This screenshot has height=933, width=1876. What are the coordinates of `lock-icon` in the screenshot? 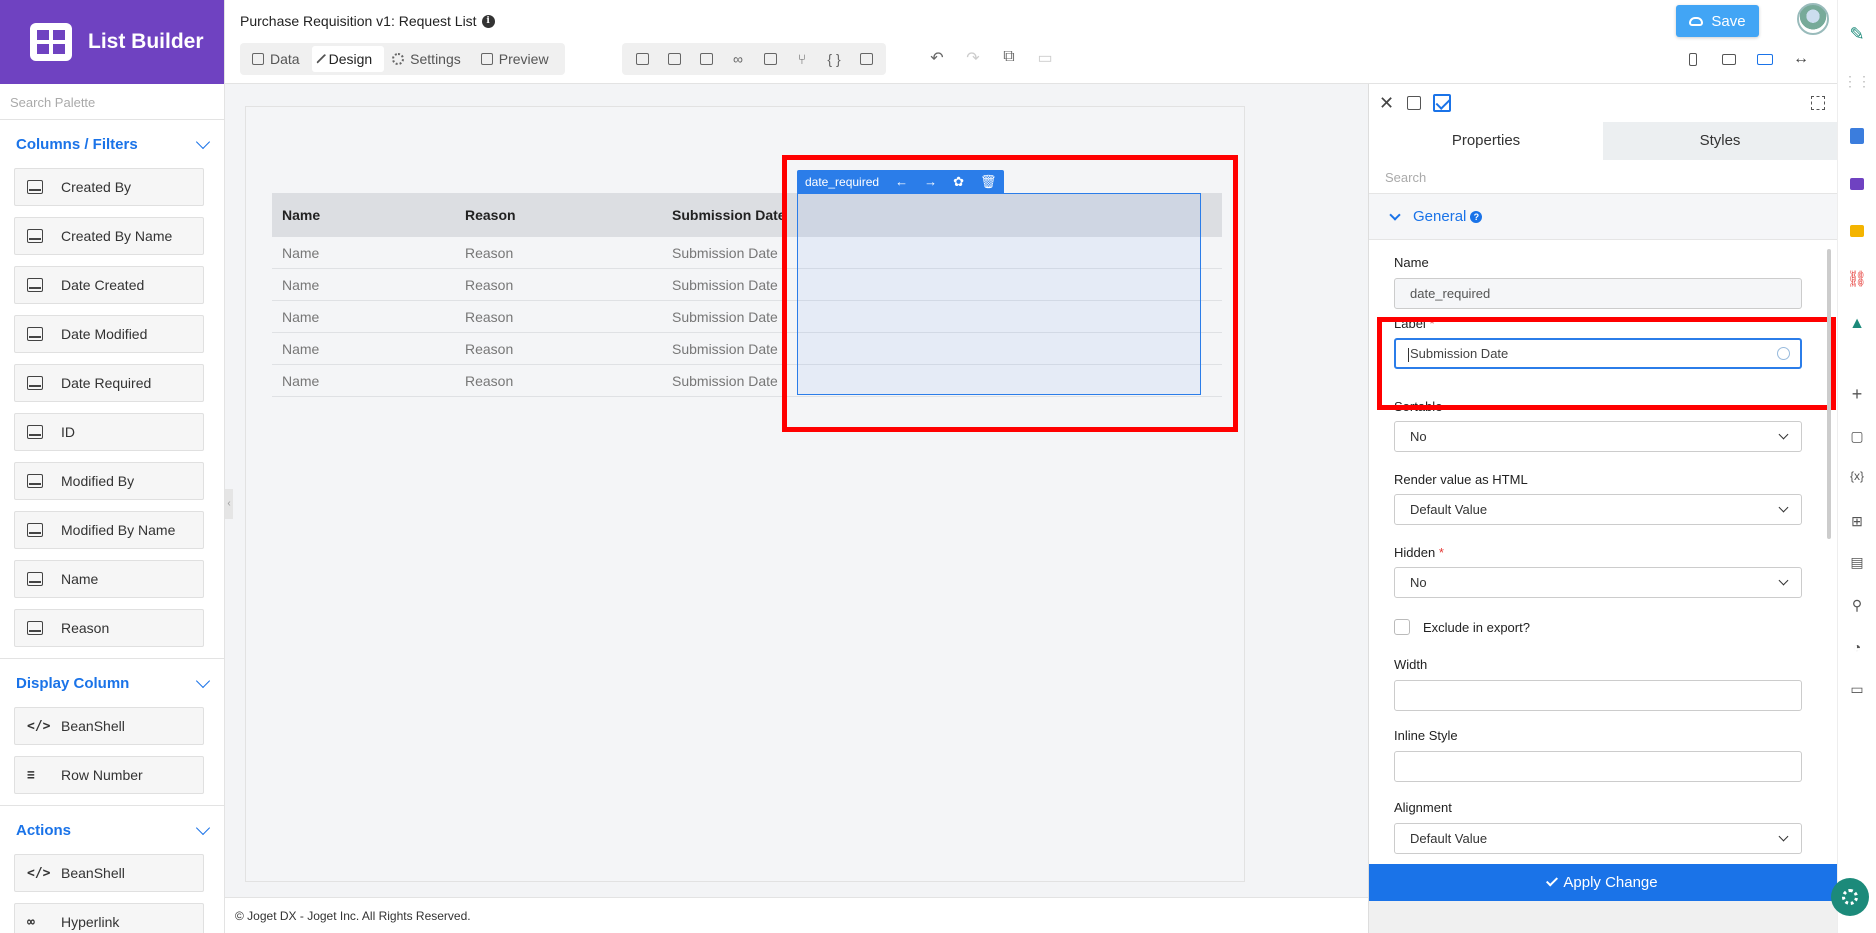 It's located at (706, 59).